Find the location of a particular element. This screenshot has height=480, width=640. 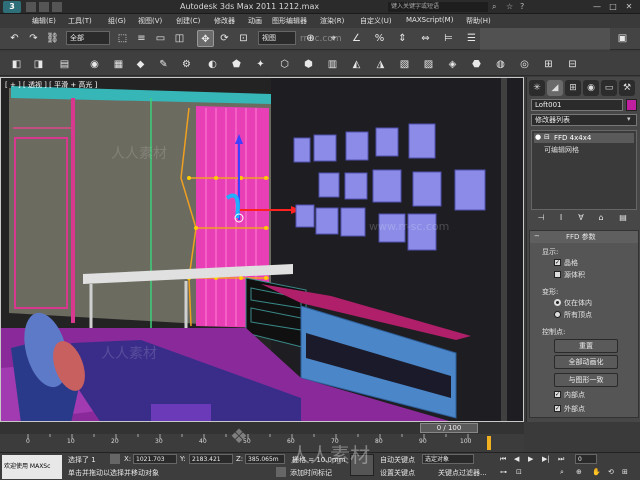

menu-customize: 自定义(U) is located at coordinates (376, 21).